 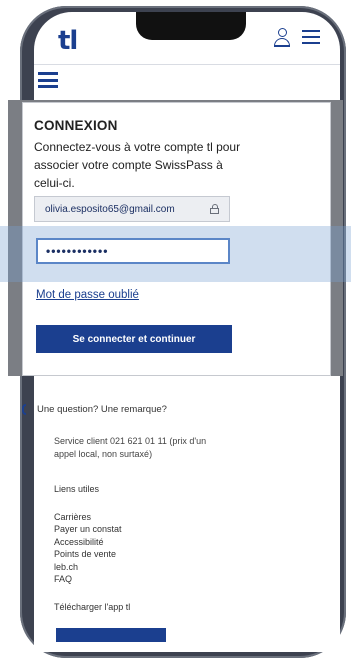 What do you see at coordinates (48, 80) in the screenshot?
I see `hamburger-menu-icon` at bounding box center [48, 80].